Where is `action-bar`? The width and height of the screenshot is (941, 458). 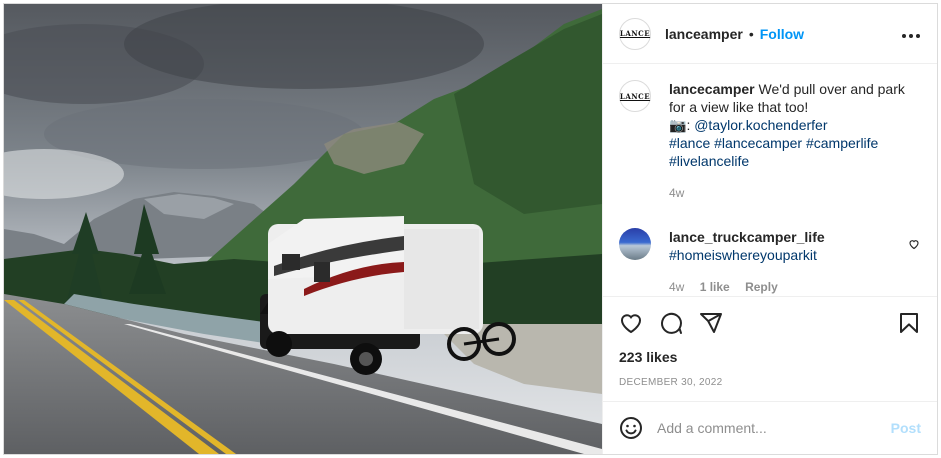 action-bar is located at coordinates (770, 323).